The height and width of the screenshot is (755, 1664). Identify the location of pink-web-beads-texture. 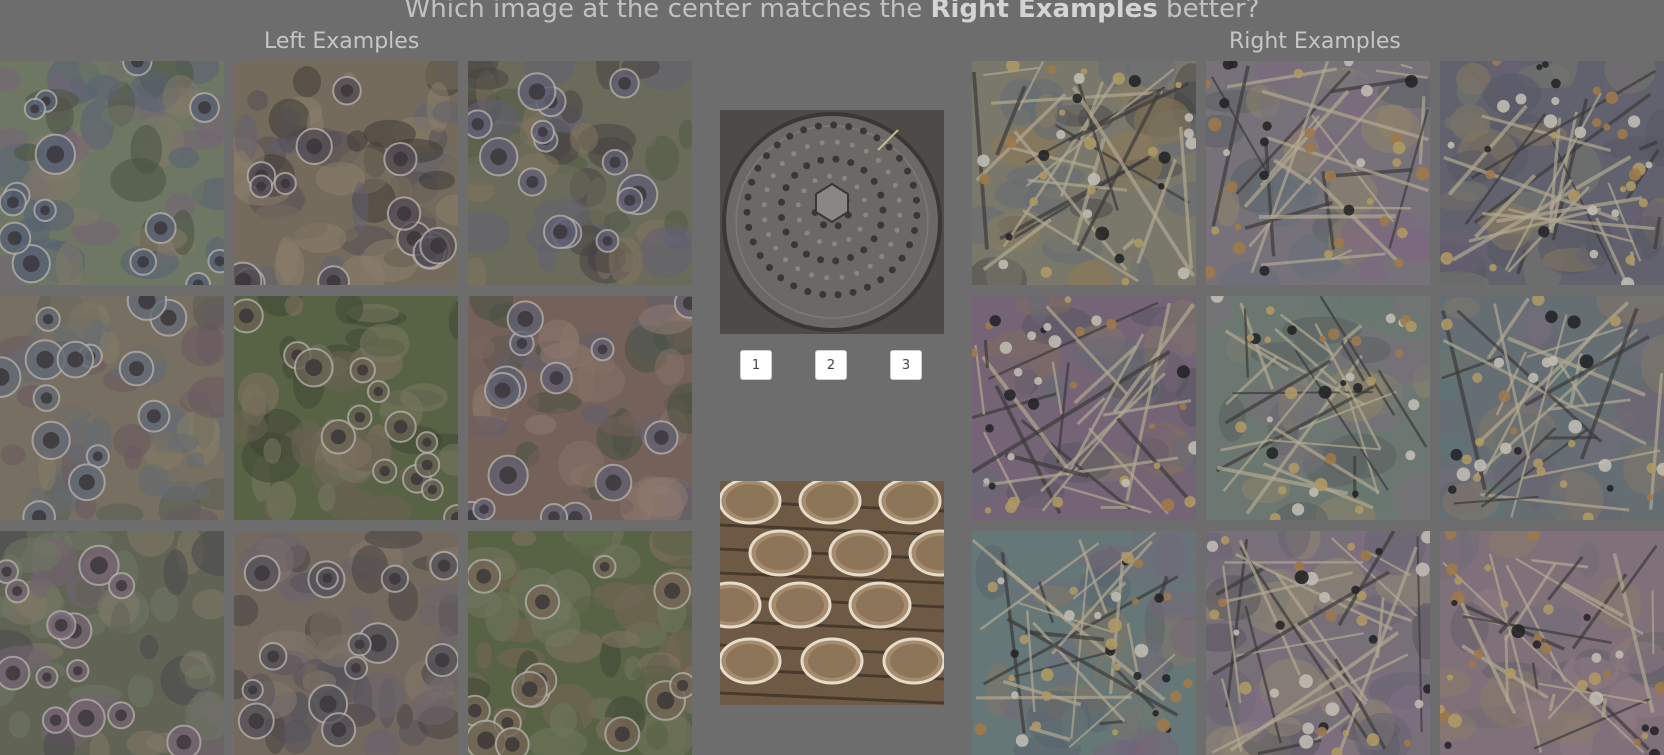
(1552, 643).